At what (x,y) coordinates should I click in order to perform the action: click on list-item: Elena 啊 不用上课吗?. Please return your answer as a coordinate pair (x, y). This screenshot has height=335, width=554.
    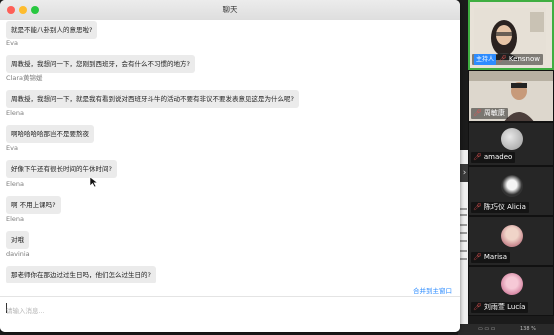
    Looking at the image, I should click on (33, 197).